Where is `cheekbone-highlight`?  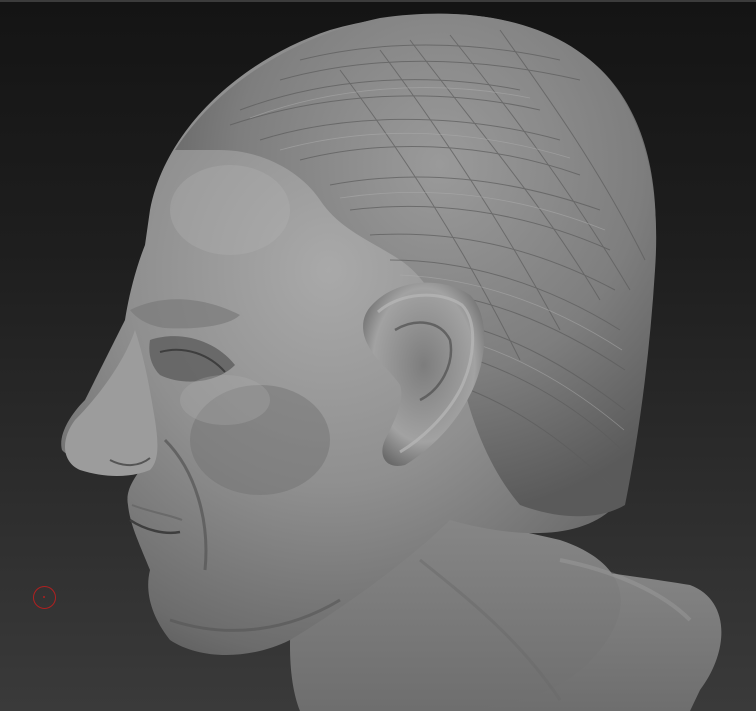
cheekbone-highlight is located at coordinates (225, 400).